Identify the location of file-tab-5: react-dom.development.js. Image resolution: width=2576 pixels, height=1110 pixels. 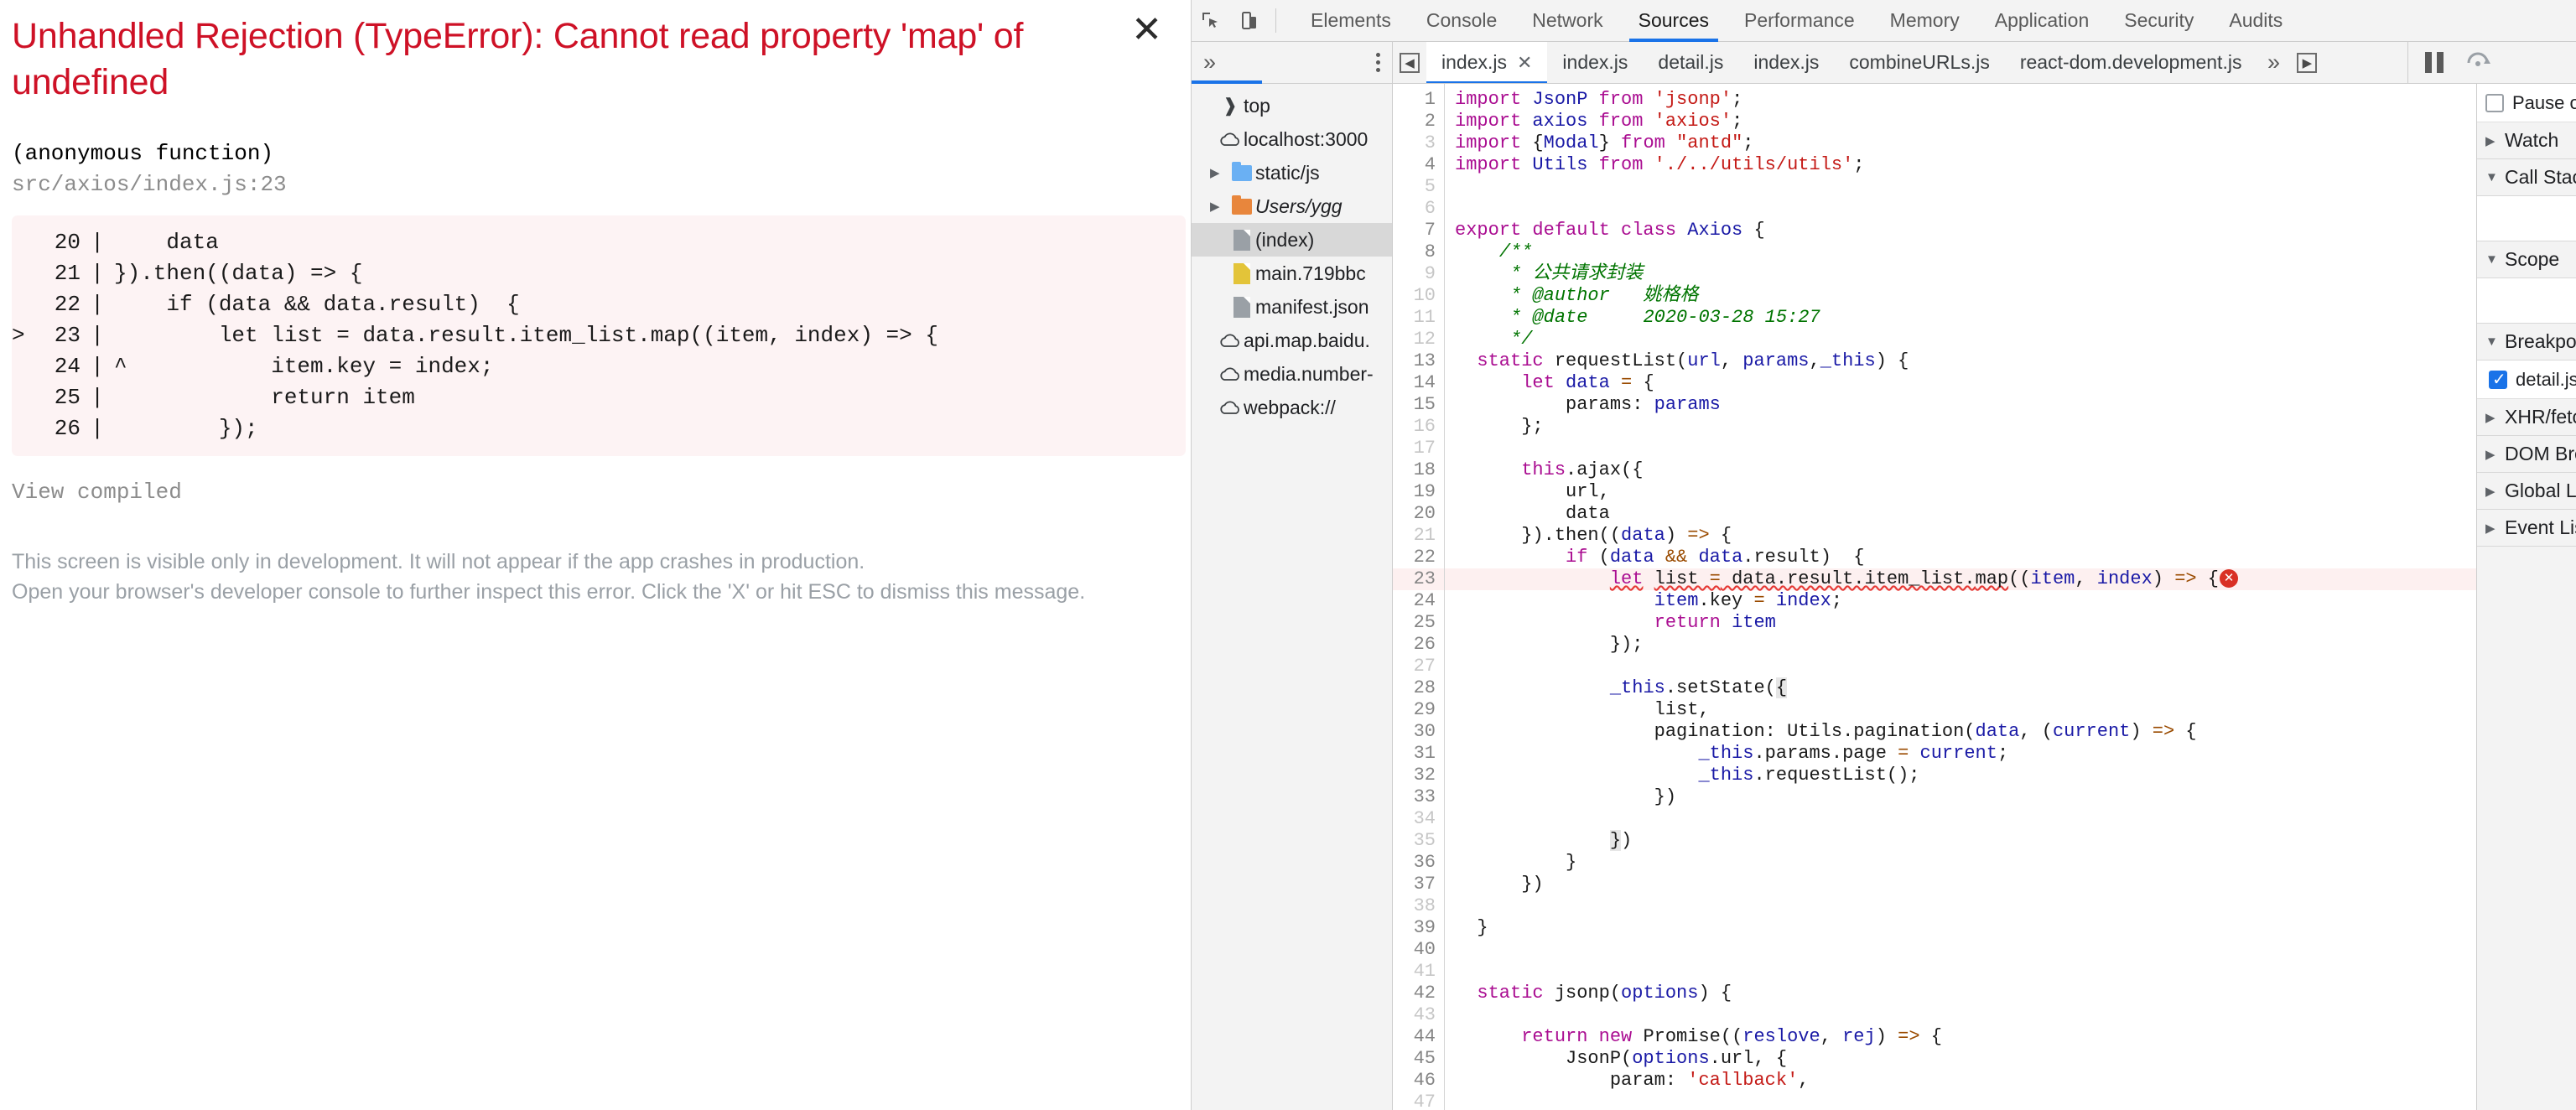
(2131, 62).